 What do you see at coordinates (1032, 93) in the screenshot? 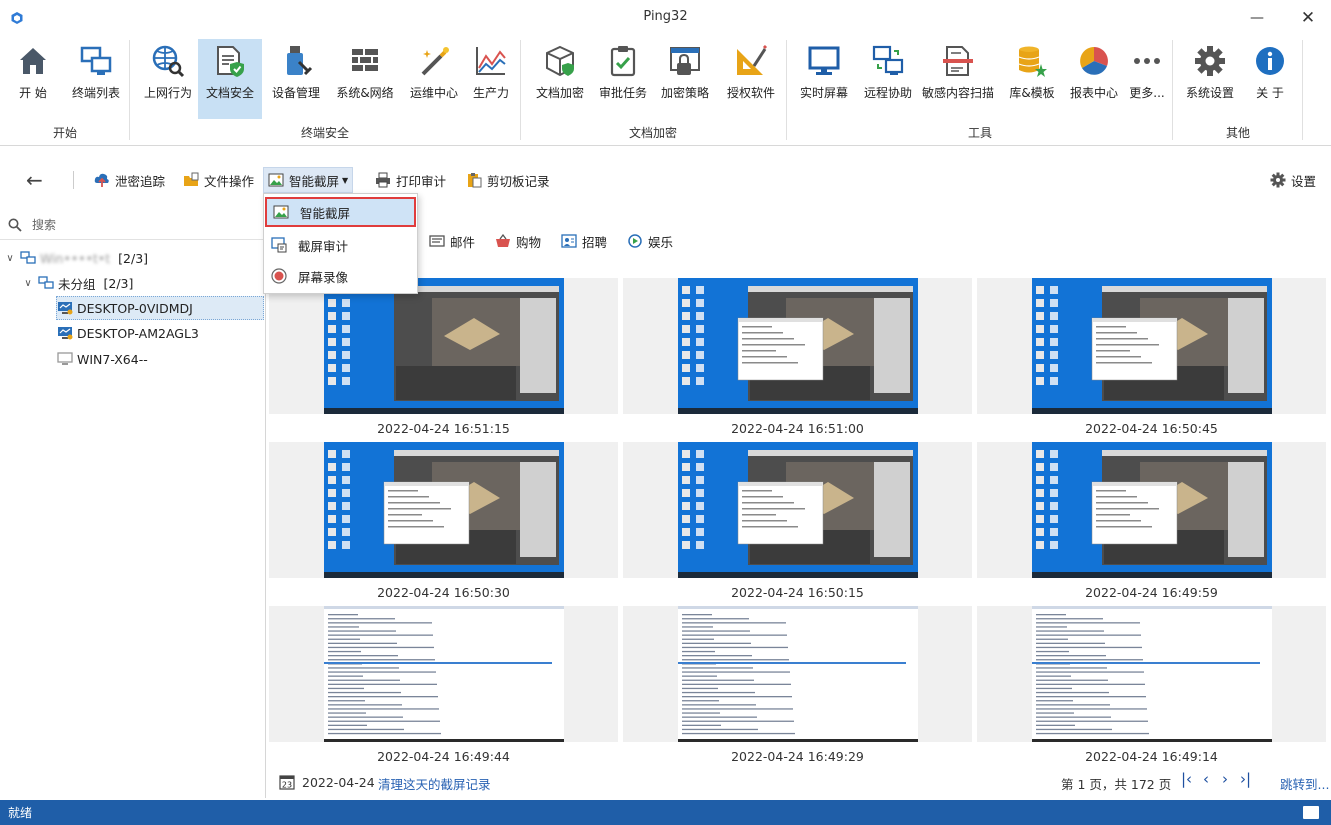
I see `ribbon-label: 库&模板` at bounding box center [1032, 93].